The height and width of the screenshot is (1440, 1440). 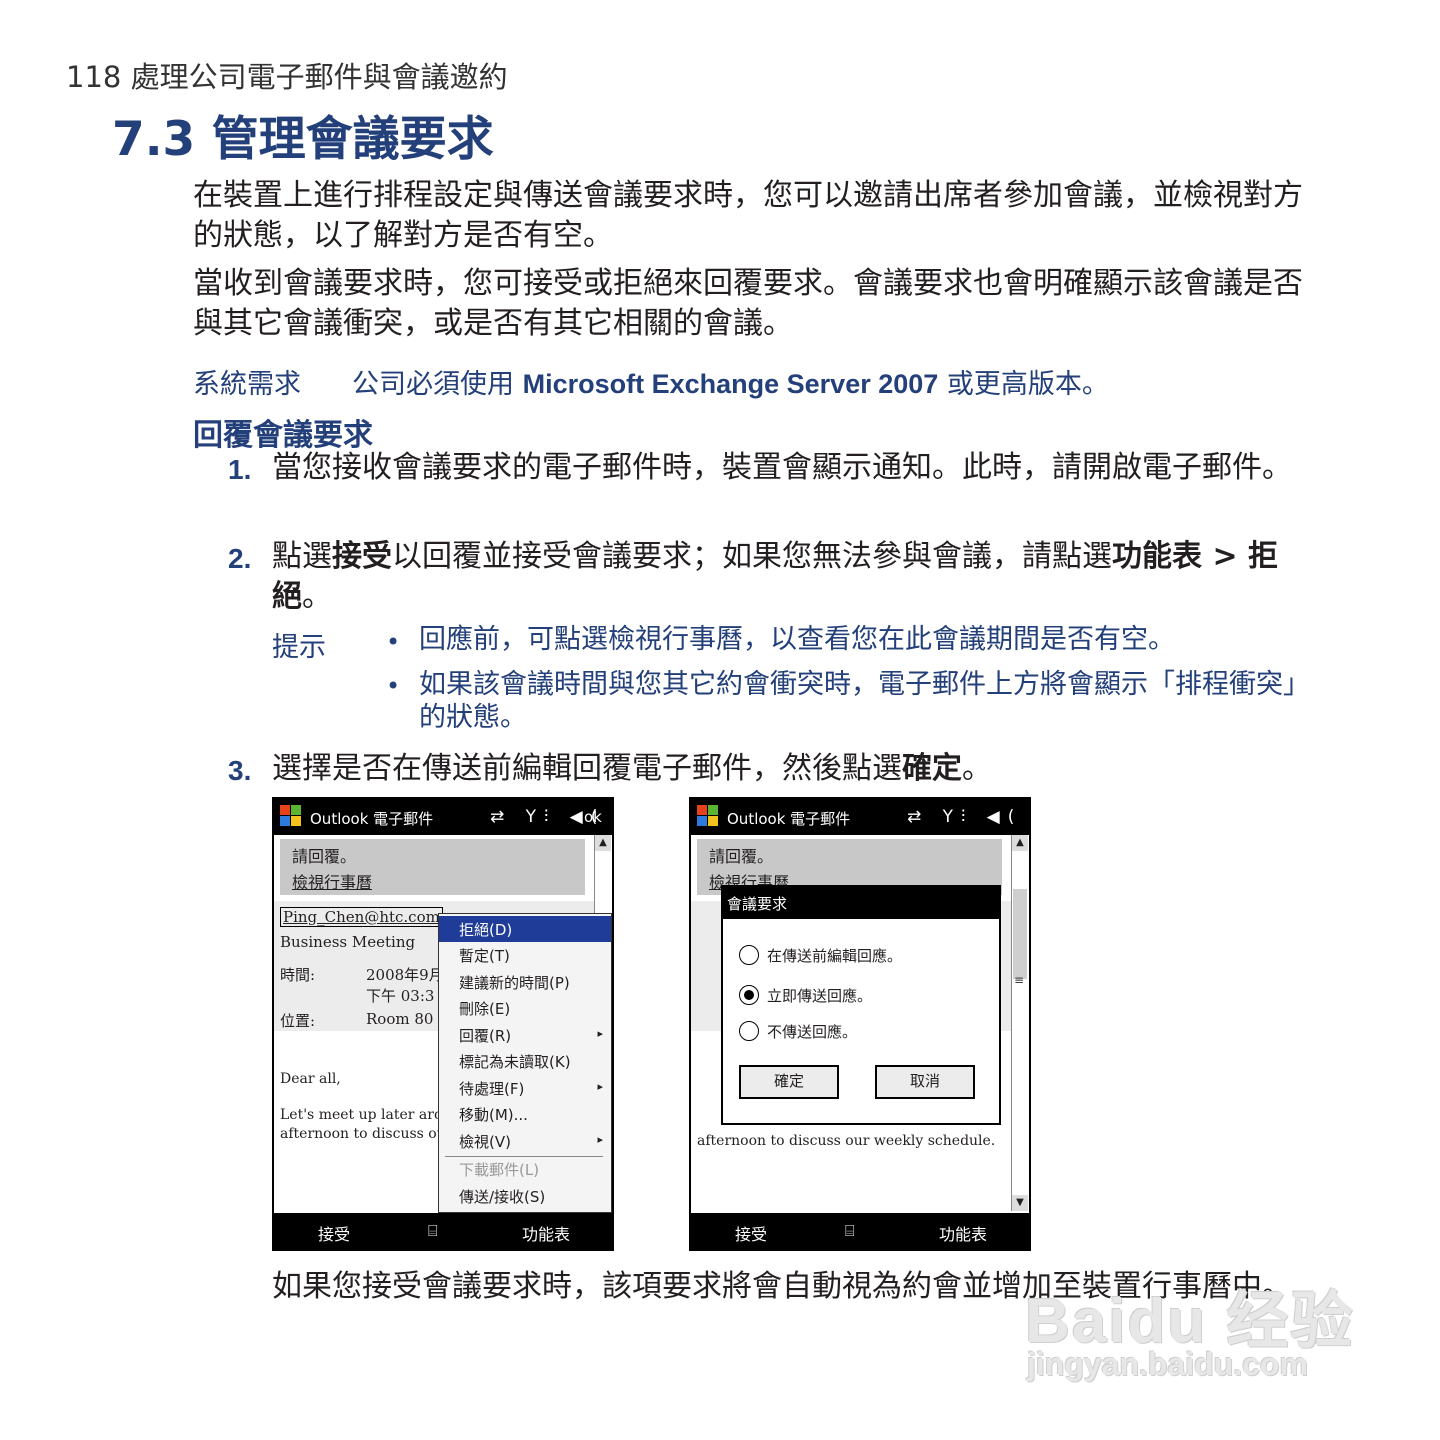 I want to click on location-value: Room 80, so click(x=400, y=1019).